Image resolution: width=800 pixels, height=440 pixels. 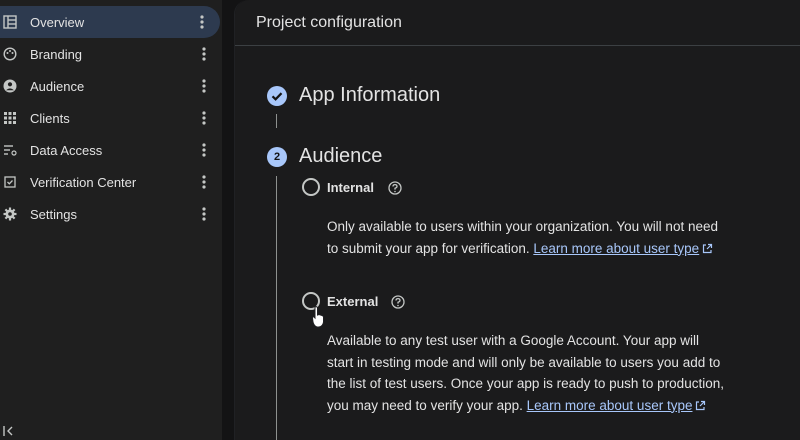 What do you see at coordinates (277, 96) in the screenshot?
I see `check-circle-icon` at bounding box center [277, 96].